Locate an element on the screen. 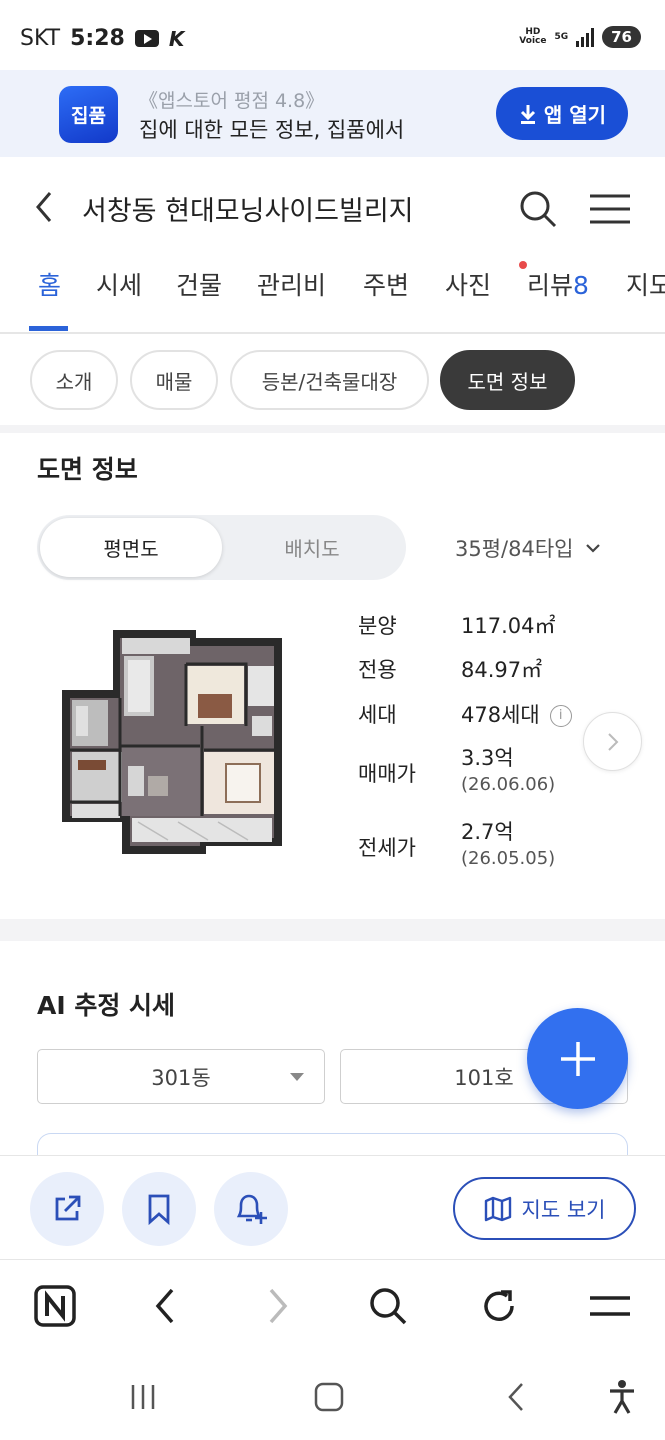  page-title: 서창동 현대모닝사이드빌리지 is located at coordinates (248, 211).